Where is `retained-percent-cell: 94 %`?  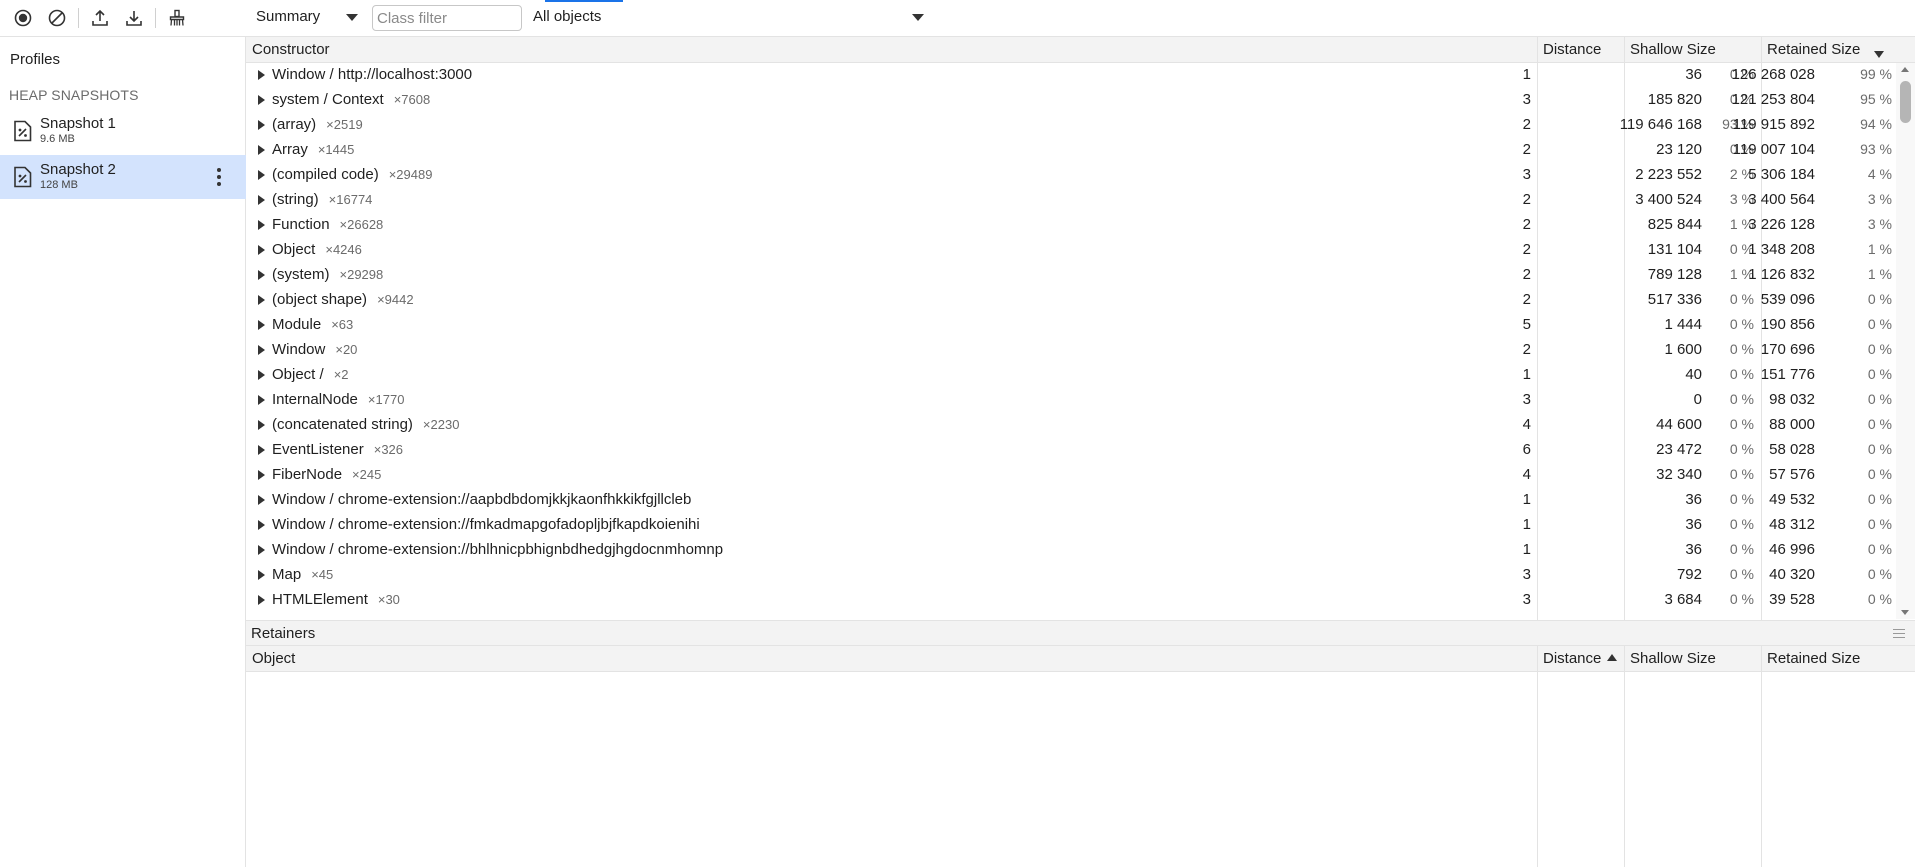 retained-percent-cell: 94 % is located at coordinates (1876, 124).